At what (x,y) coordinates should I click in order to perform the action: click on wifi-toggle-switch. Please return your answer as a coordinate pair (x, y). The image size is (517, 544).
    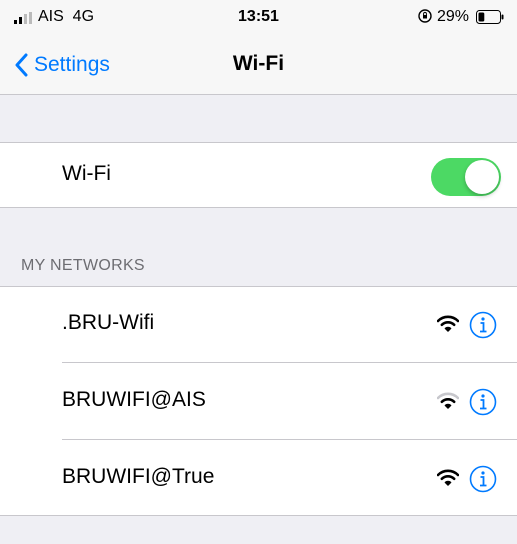
    Looking at the image, I should click on (466, 177).